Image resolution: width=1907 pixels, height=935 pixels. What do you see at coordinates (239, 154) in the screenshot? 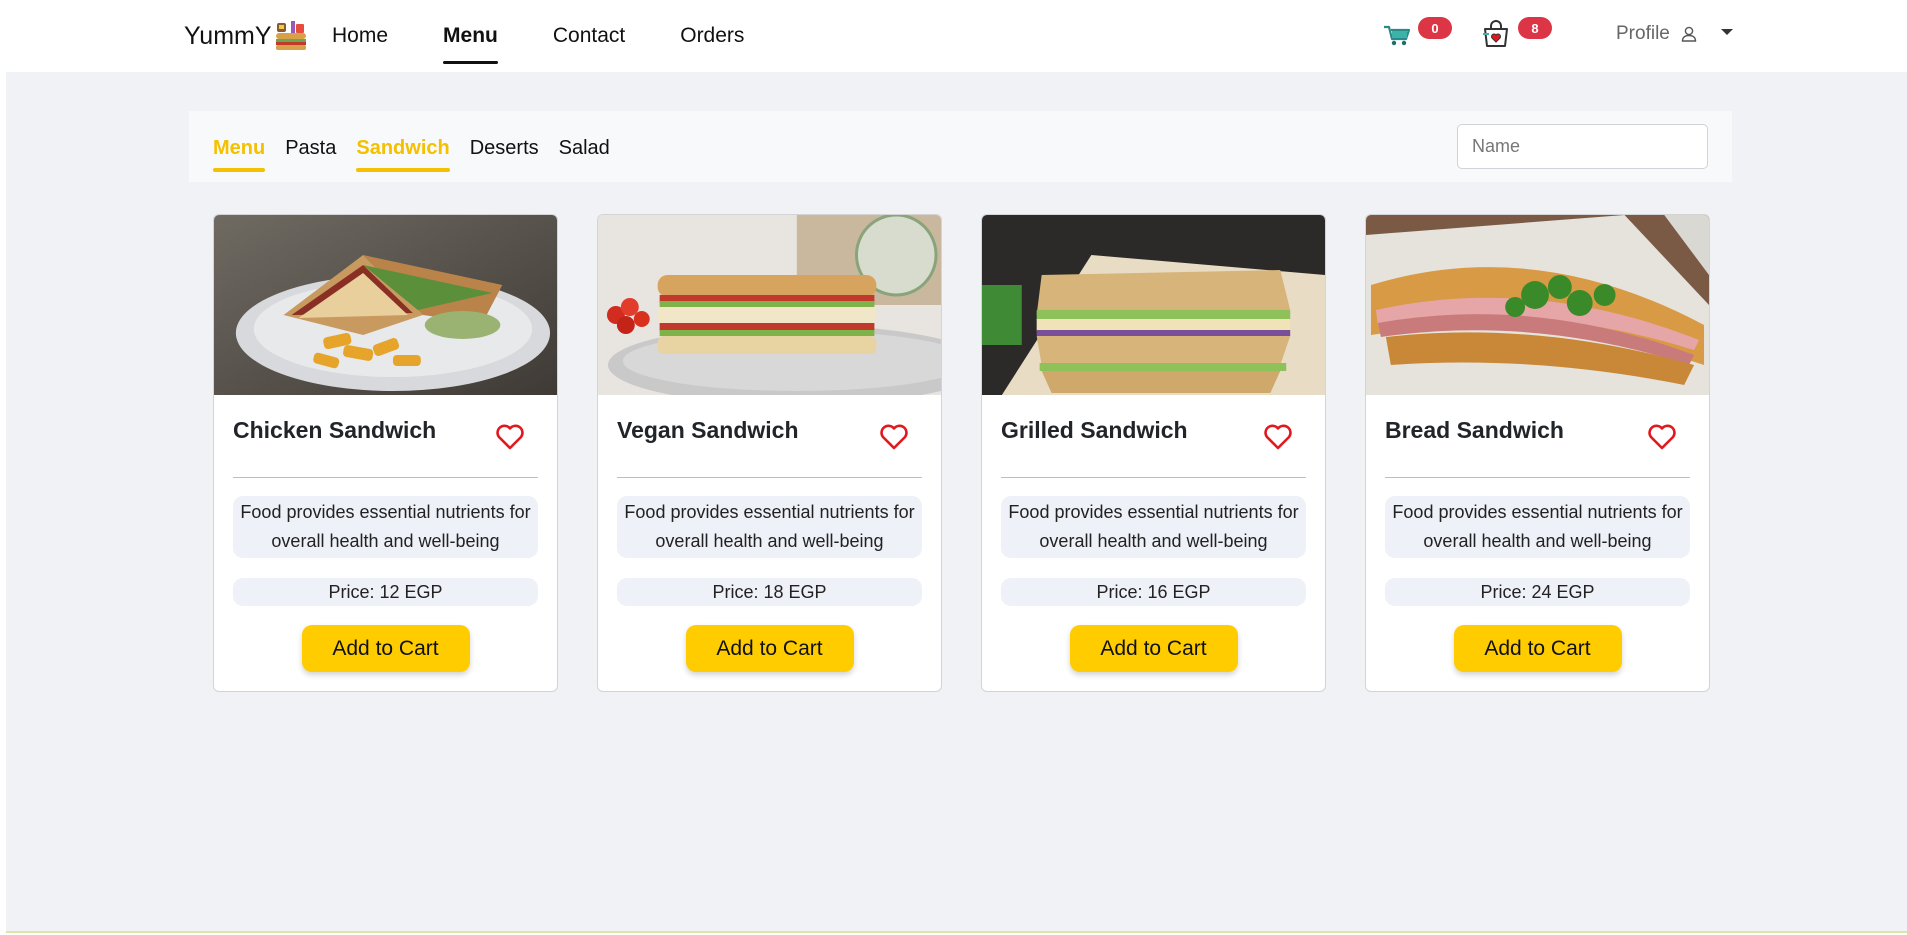
I see `tab-menu: Menu` at bounding box center [239, 154].